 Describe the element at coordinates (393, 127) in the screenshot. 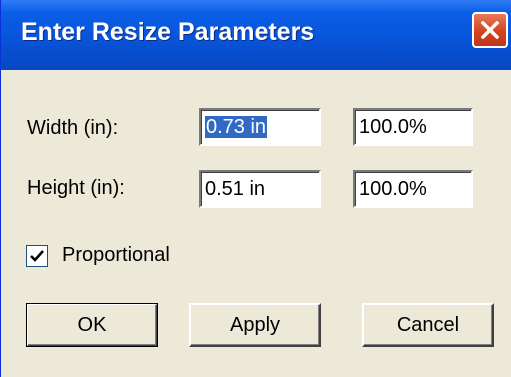

I see `width-percent-value: 100.0%` at that location.